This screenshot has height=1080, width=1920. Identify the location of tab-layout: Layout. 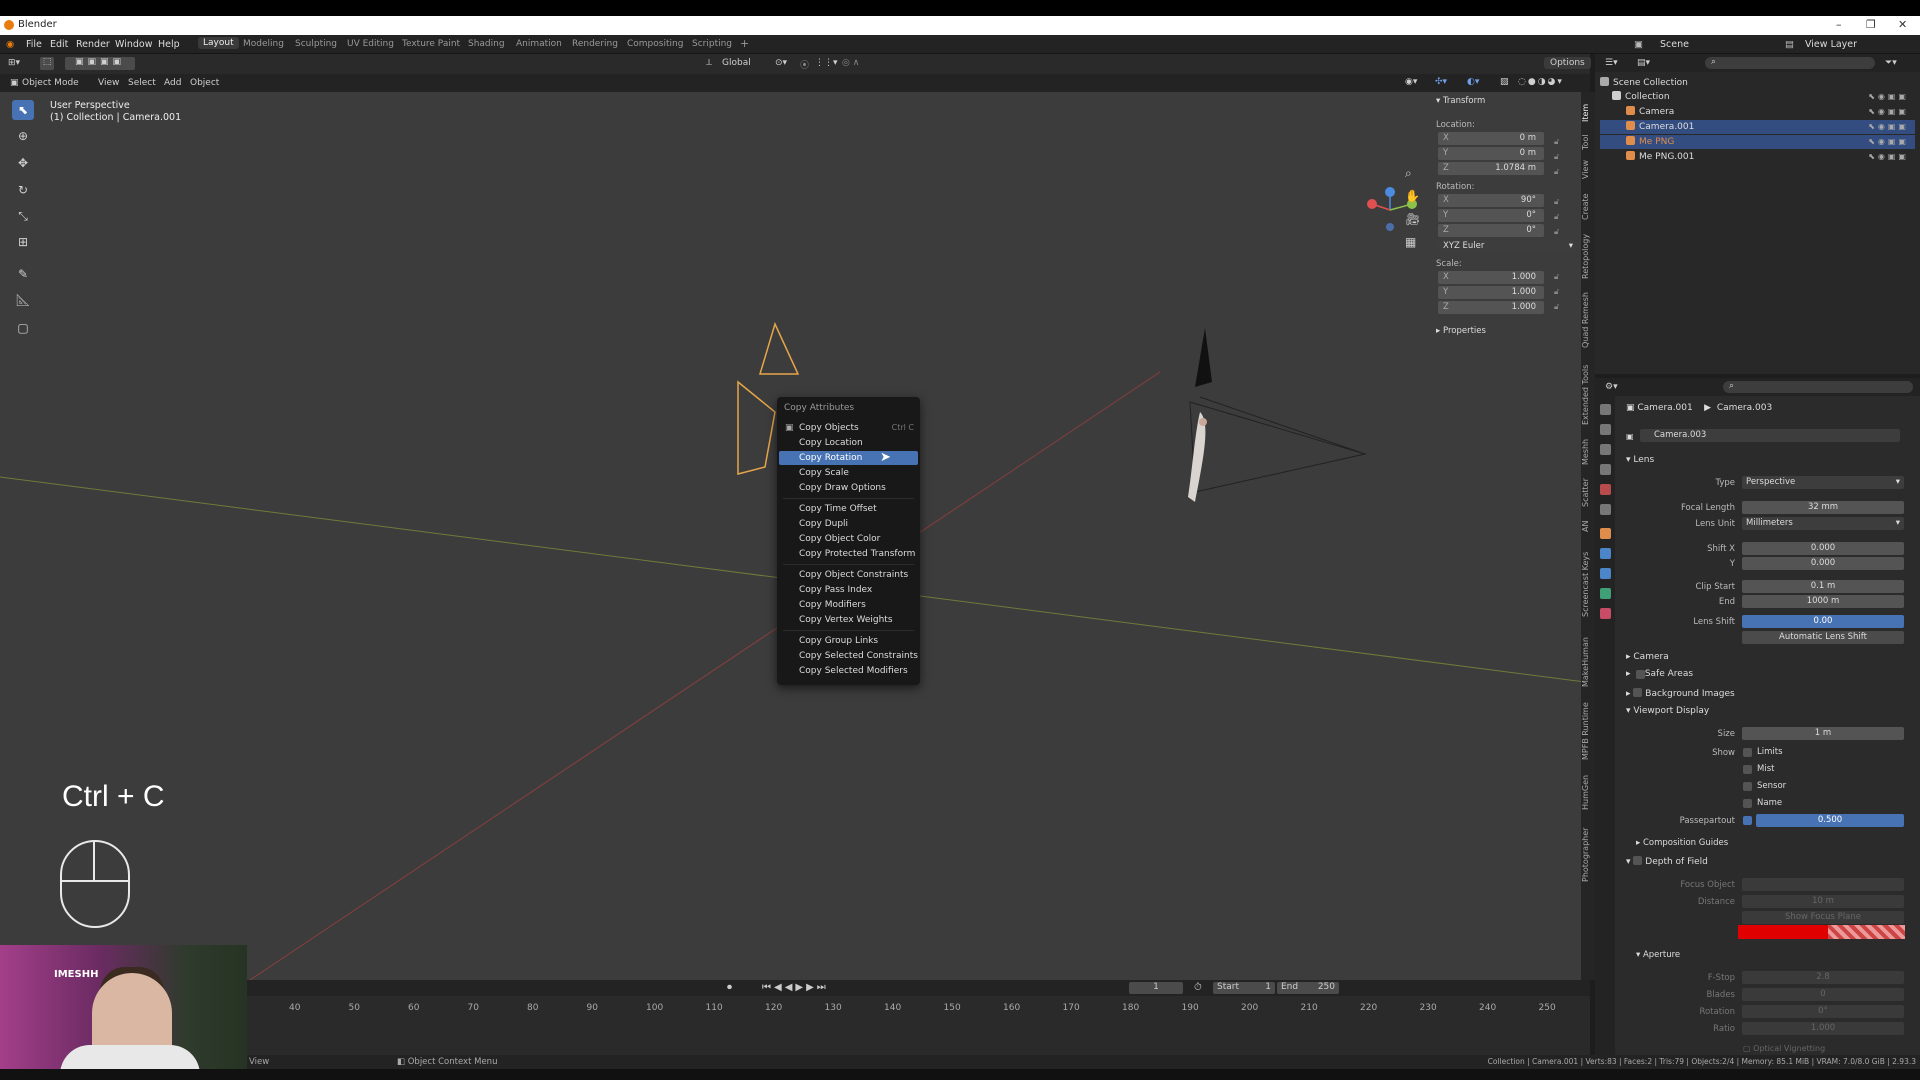
(218, 43).